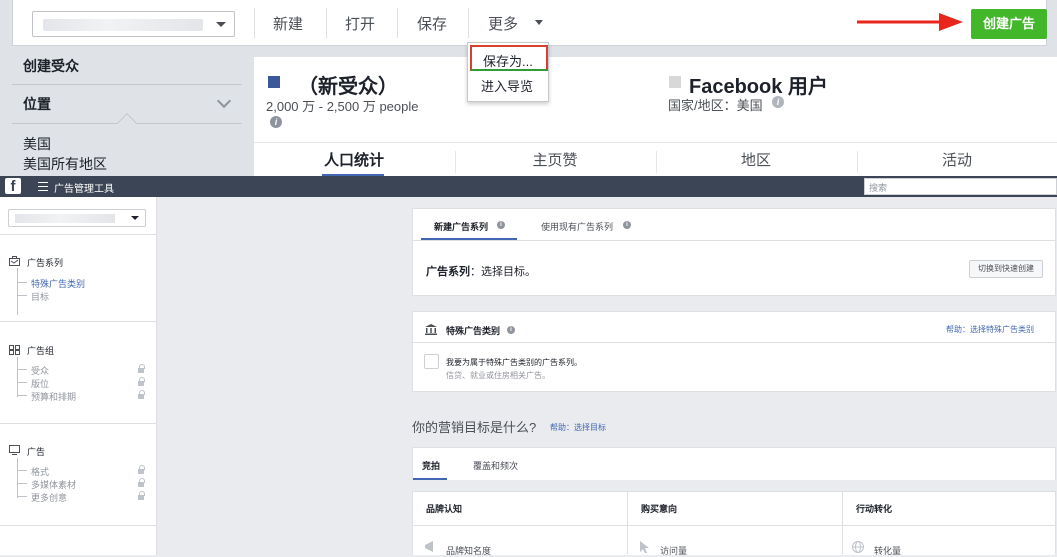 This screenshot has height=557, width=1057. I want to click on column-consideration: 购买意向, so click(659, 509).